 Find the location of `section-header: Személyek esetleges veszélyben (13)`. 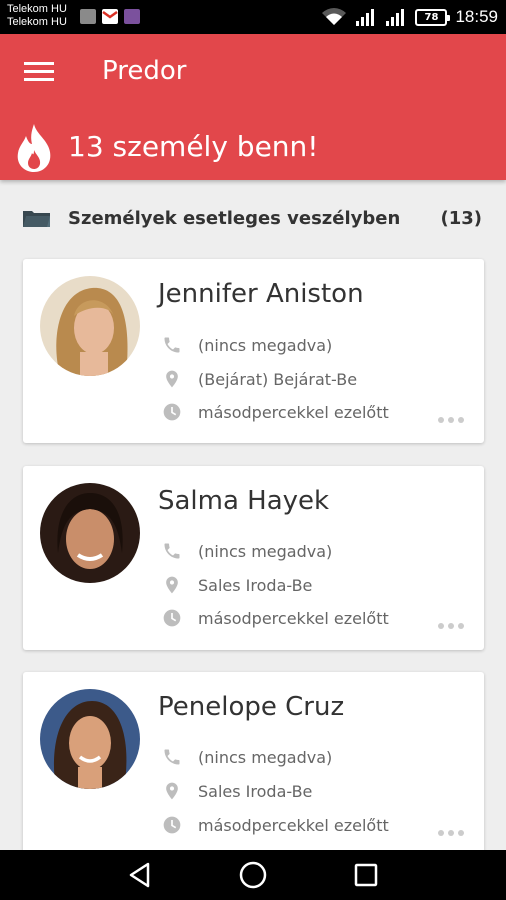

section-header: Személyek esetleges veszélyben (13) is located at coordinates (253, 218).